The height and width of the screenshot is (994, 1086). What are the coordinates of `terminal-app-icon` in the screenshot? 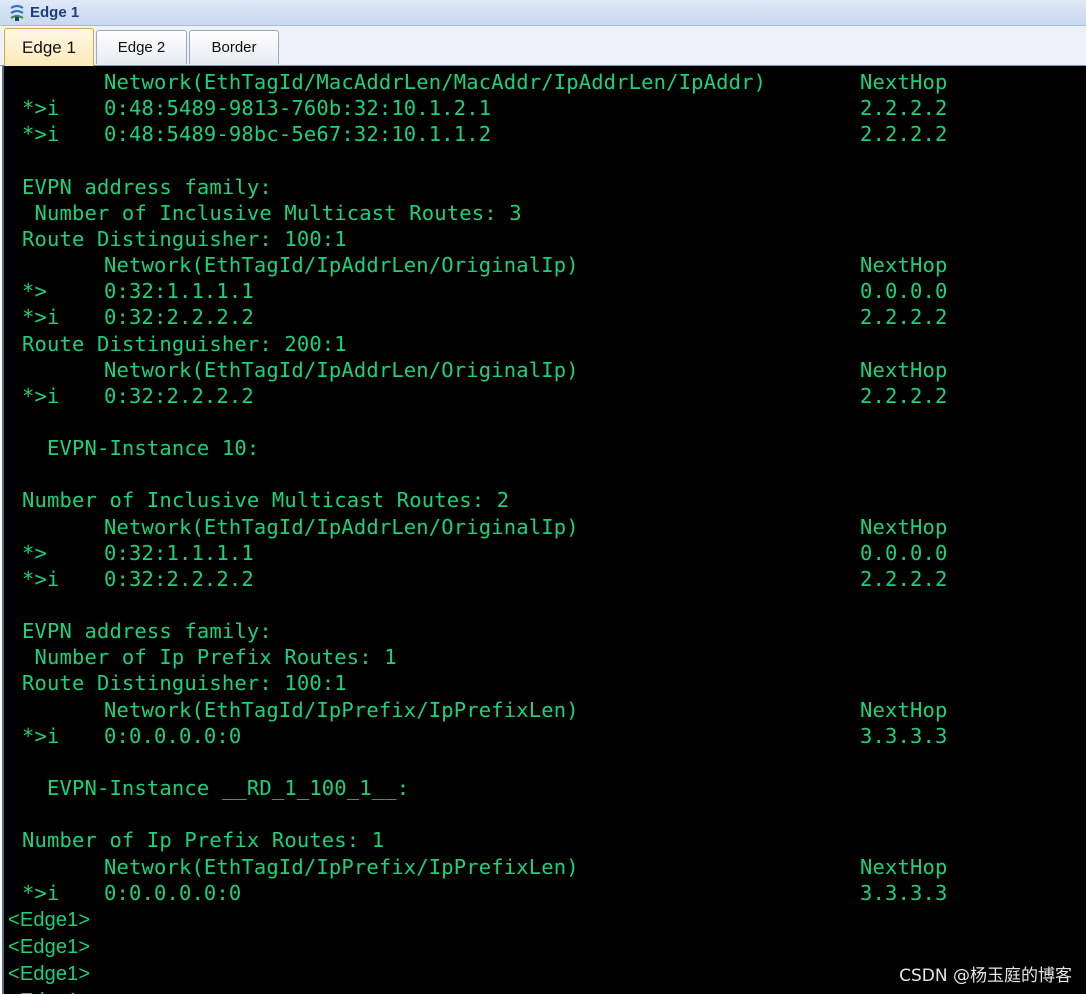 It's located at (17, 13).